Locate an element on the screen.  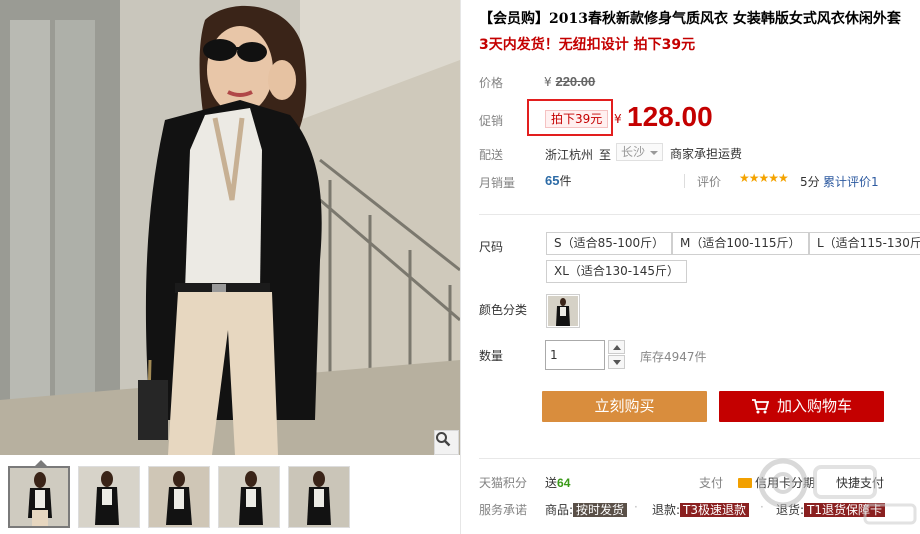
points-label: 天猫积分 is located at coordinates (503, 483).